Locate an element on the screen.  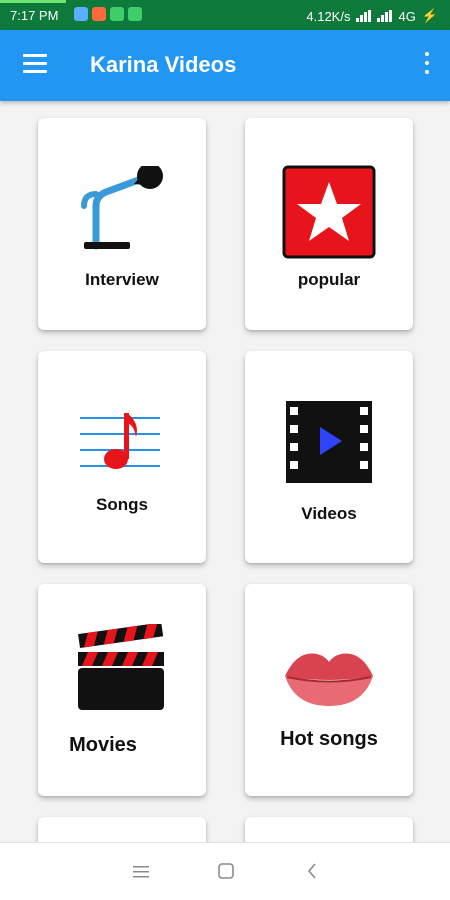
category-card-songs: Songs is located at coordinates (122, 457).